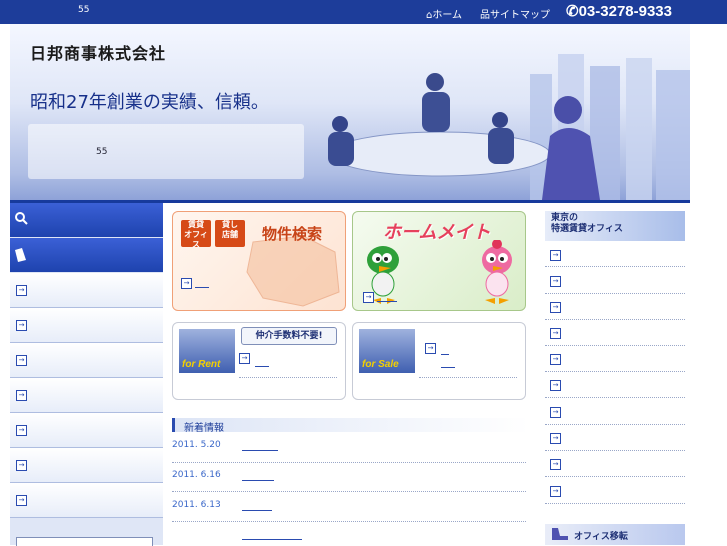 The image size is (727, 546). What do you see at coordinates (555, 491) in the screenshot?
I see `right-item-10: →` at bounding box center [555, 491].